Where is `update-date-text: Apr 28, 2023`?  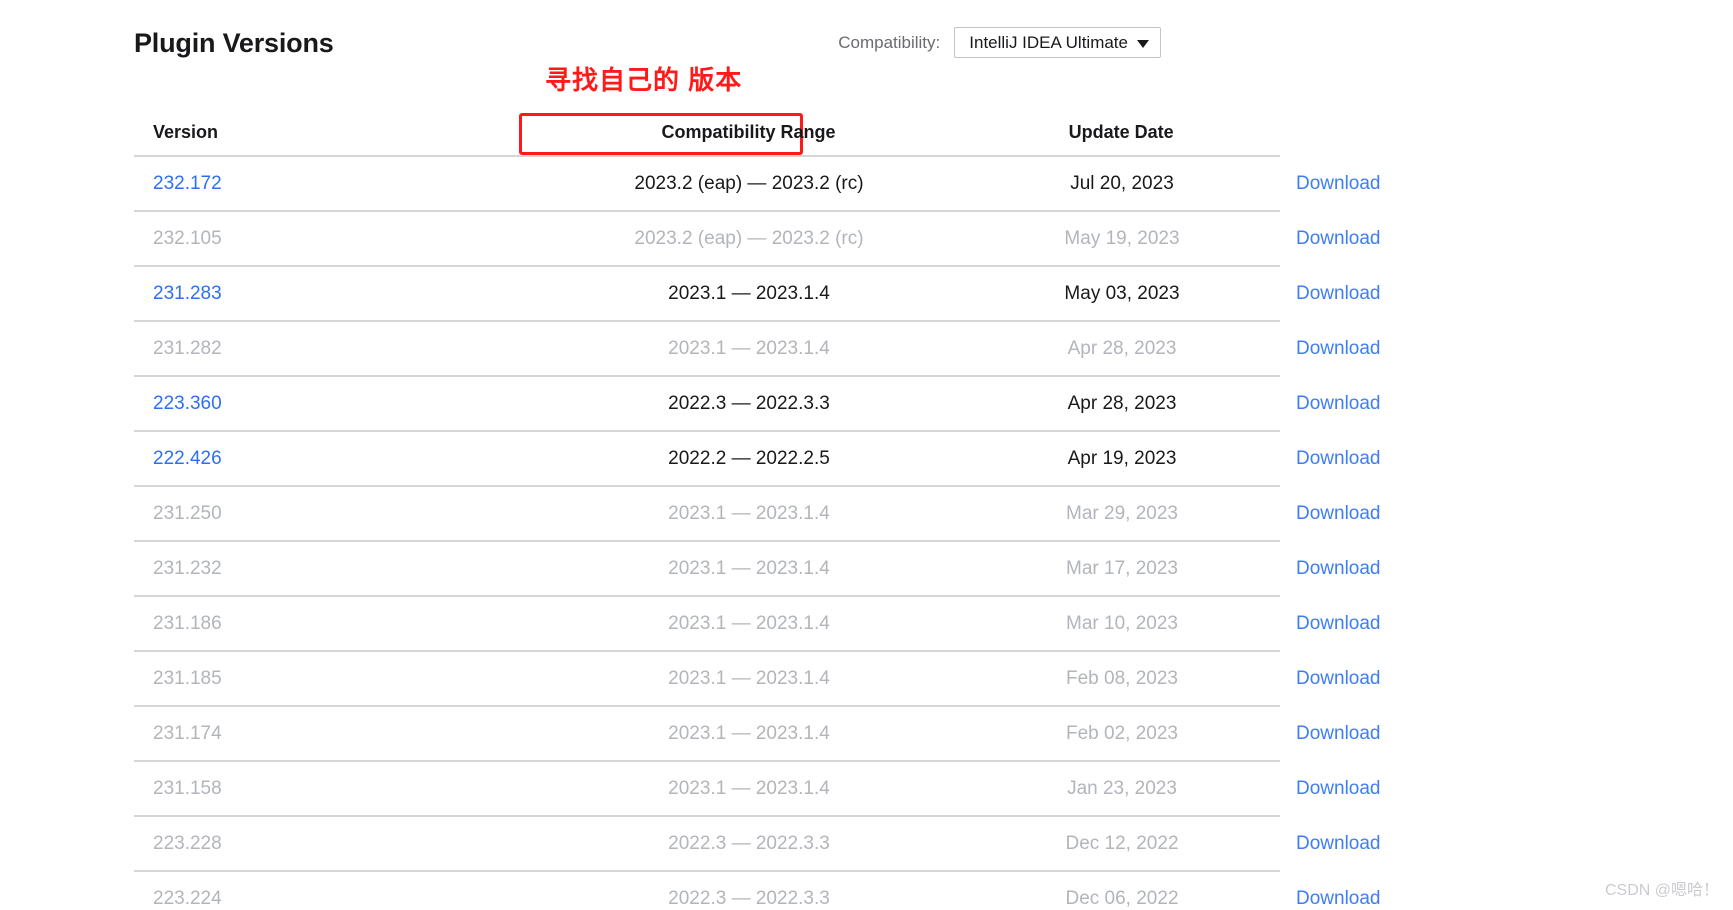
update-date-text: Apr 28, 2023 is located at coordinates (1122, 348).